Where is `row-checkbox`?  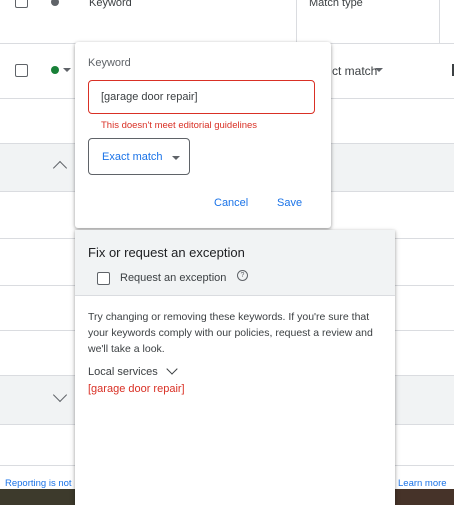 row-checkbox is located at coordinates (21, 70).